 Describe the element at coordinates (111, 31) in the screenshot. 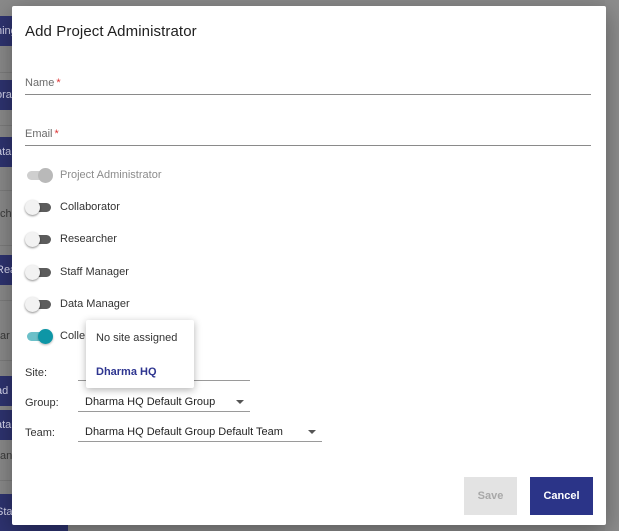

I see `dialog-title: Add Project Administrator` at that location.